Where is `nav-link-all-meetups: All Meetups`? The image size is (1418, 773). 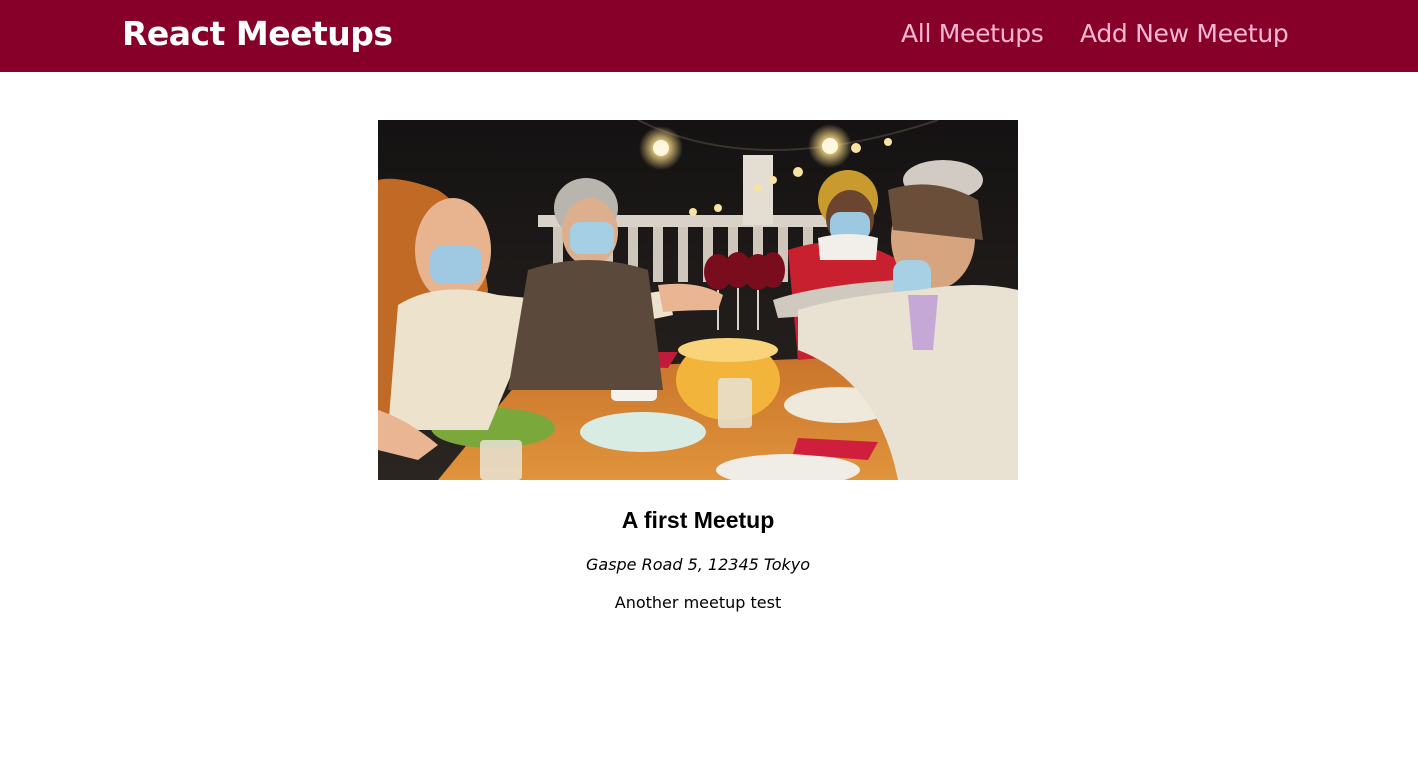
nav-link-all-meetups: All Meetups is located at coordinates (972, 34).